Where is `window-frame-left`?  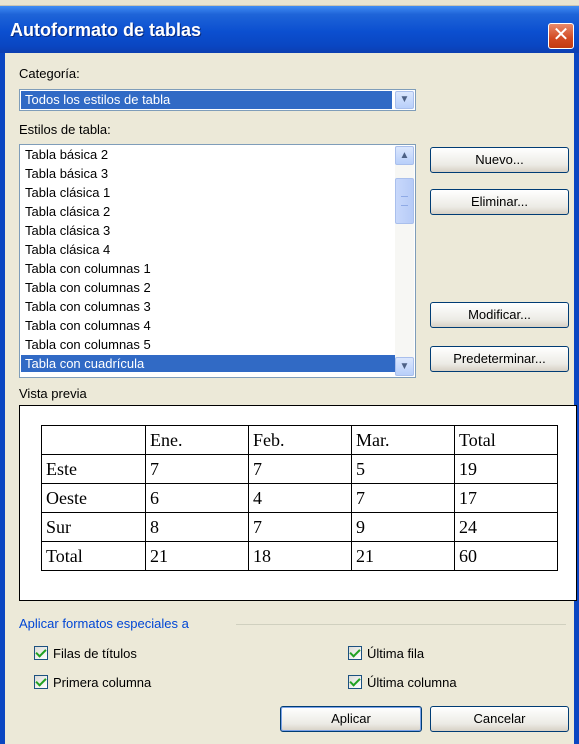 window-frame-left is located at coordinates (2, 398).